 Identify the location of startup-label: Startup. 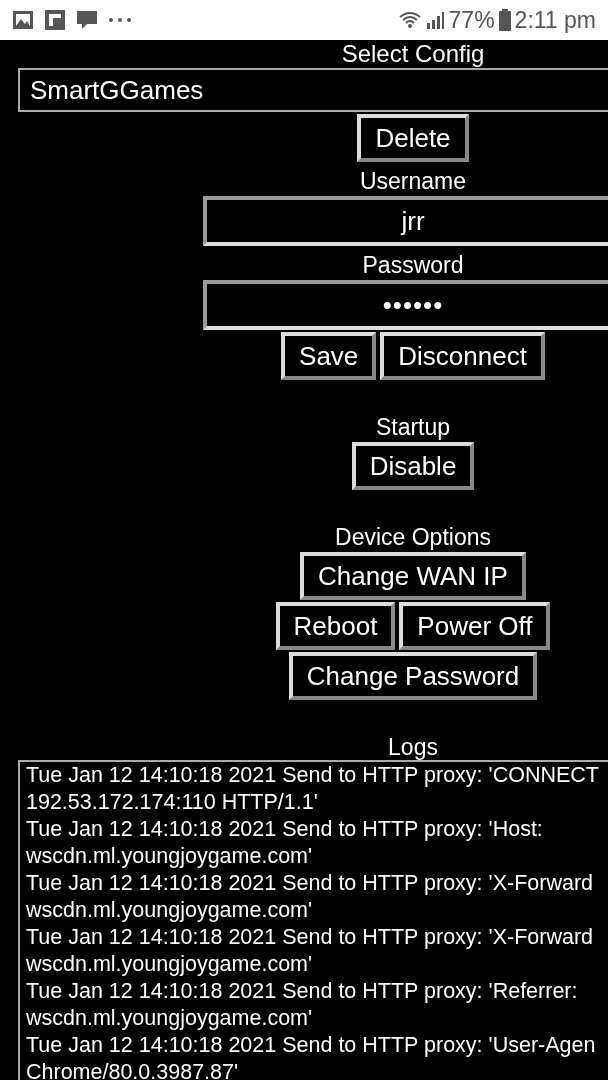
(413, 427).